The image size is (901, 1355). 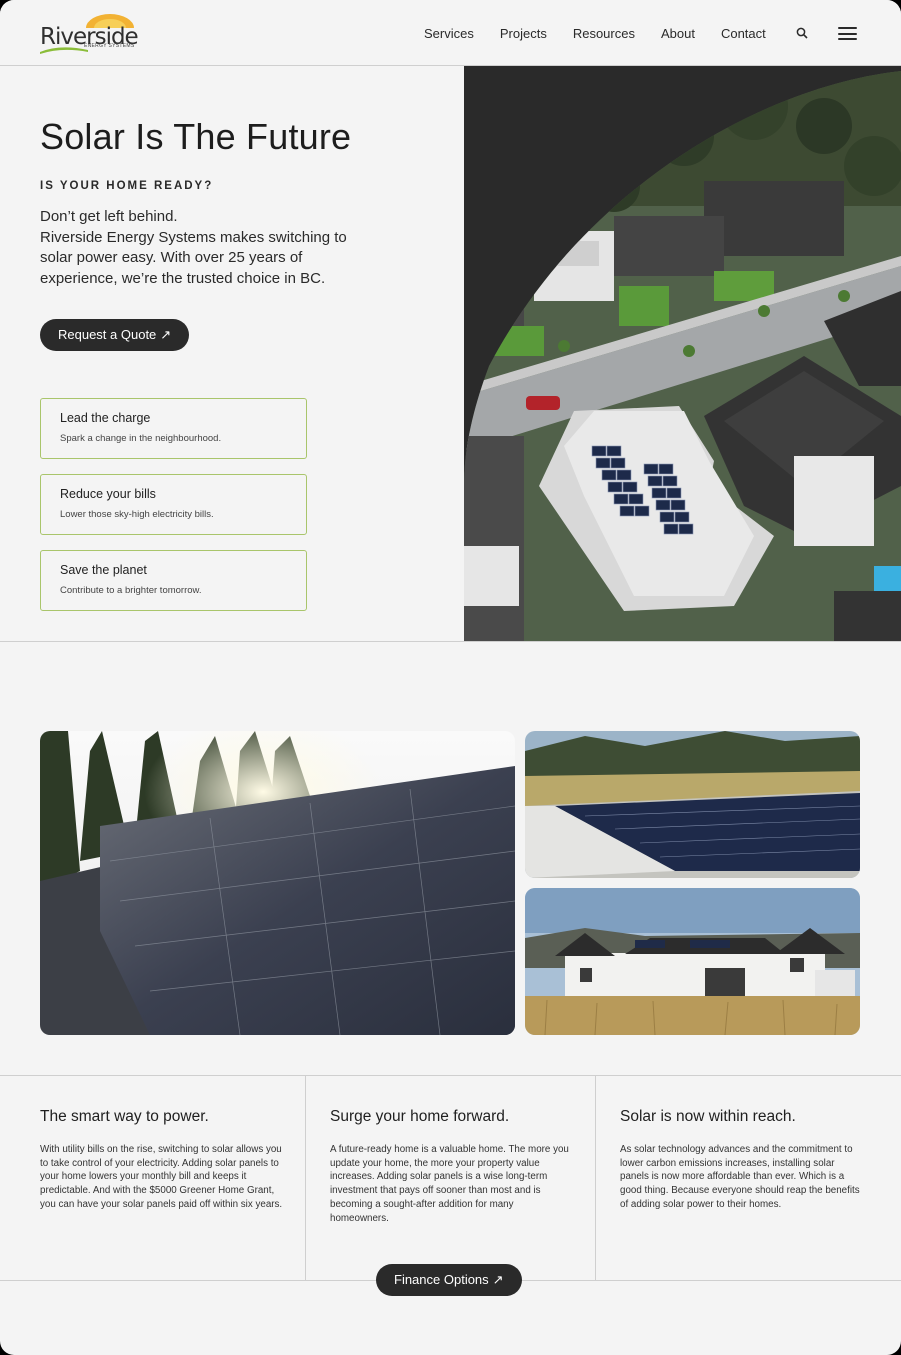 I want to click on nav-resources: Resources, so click(x=604, y=33).